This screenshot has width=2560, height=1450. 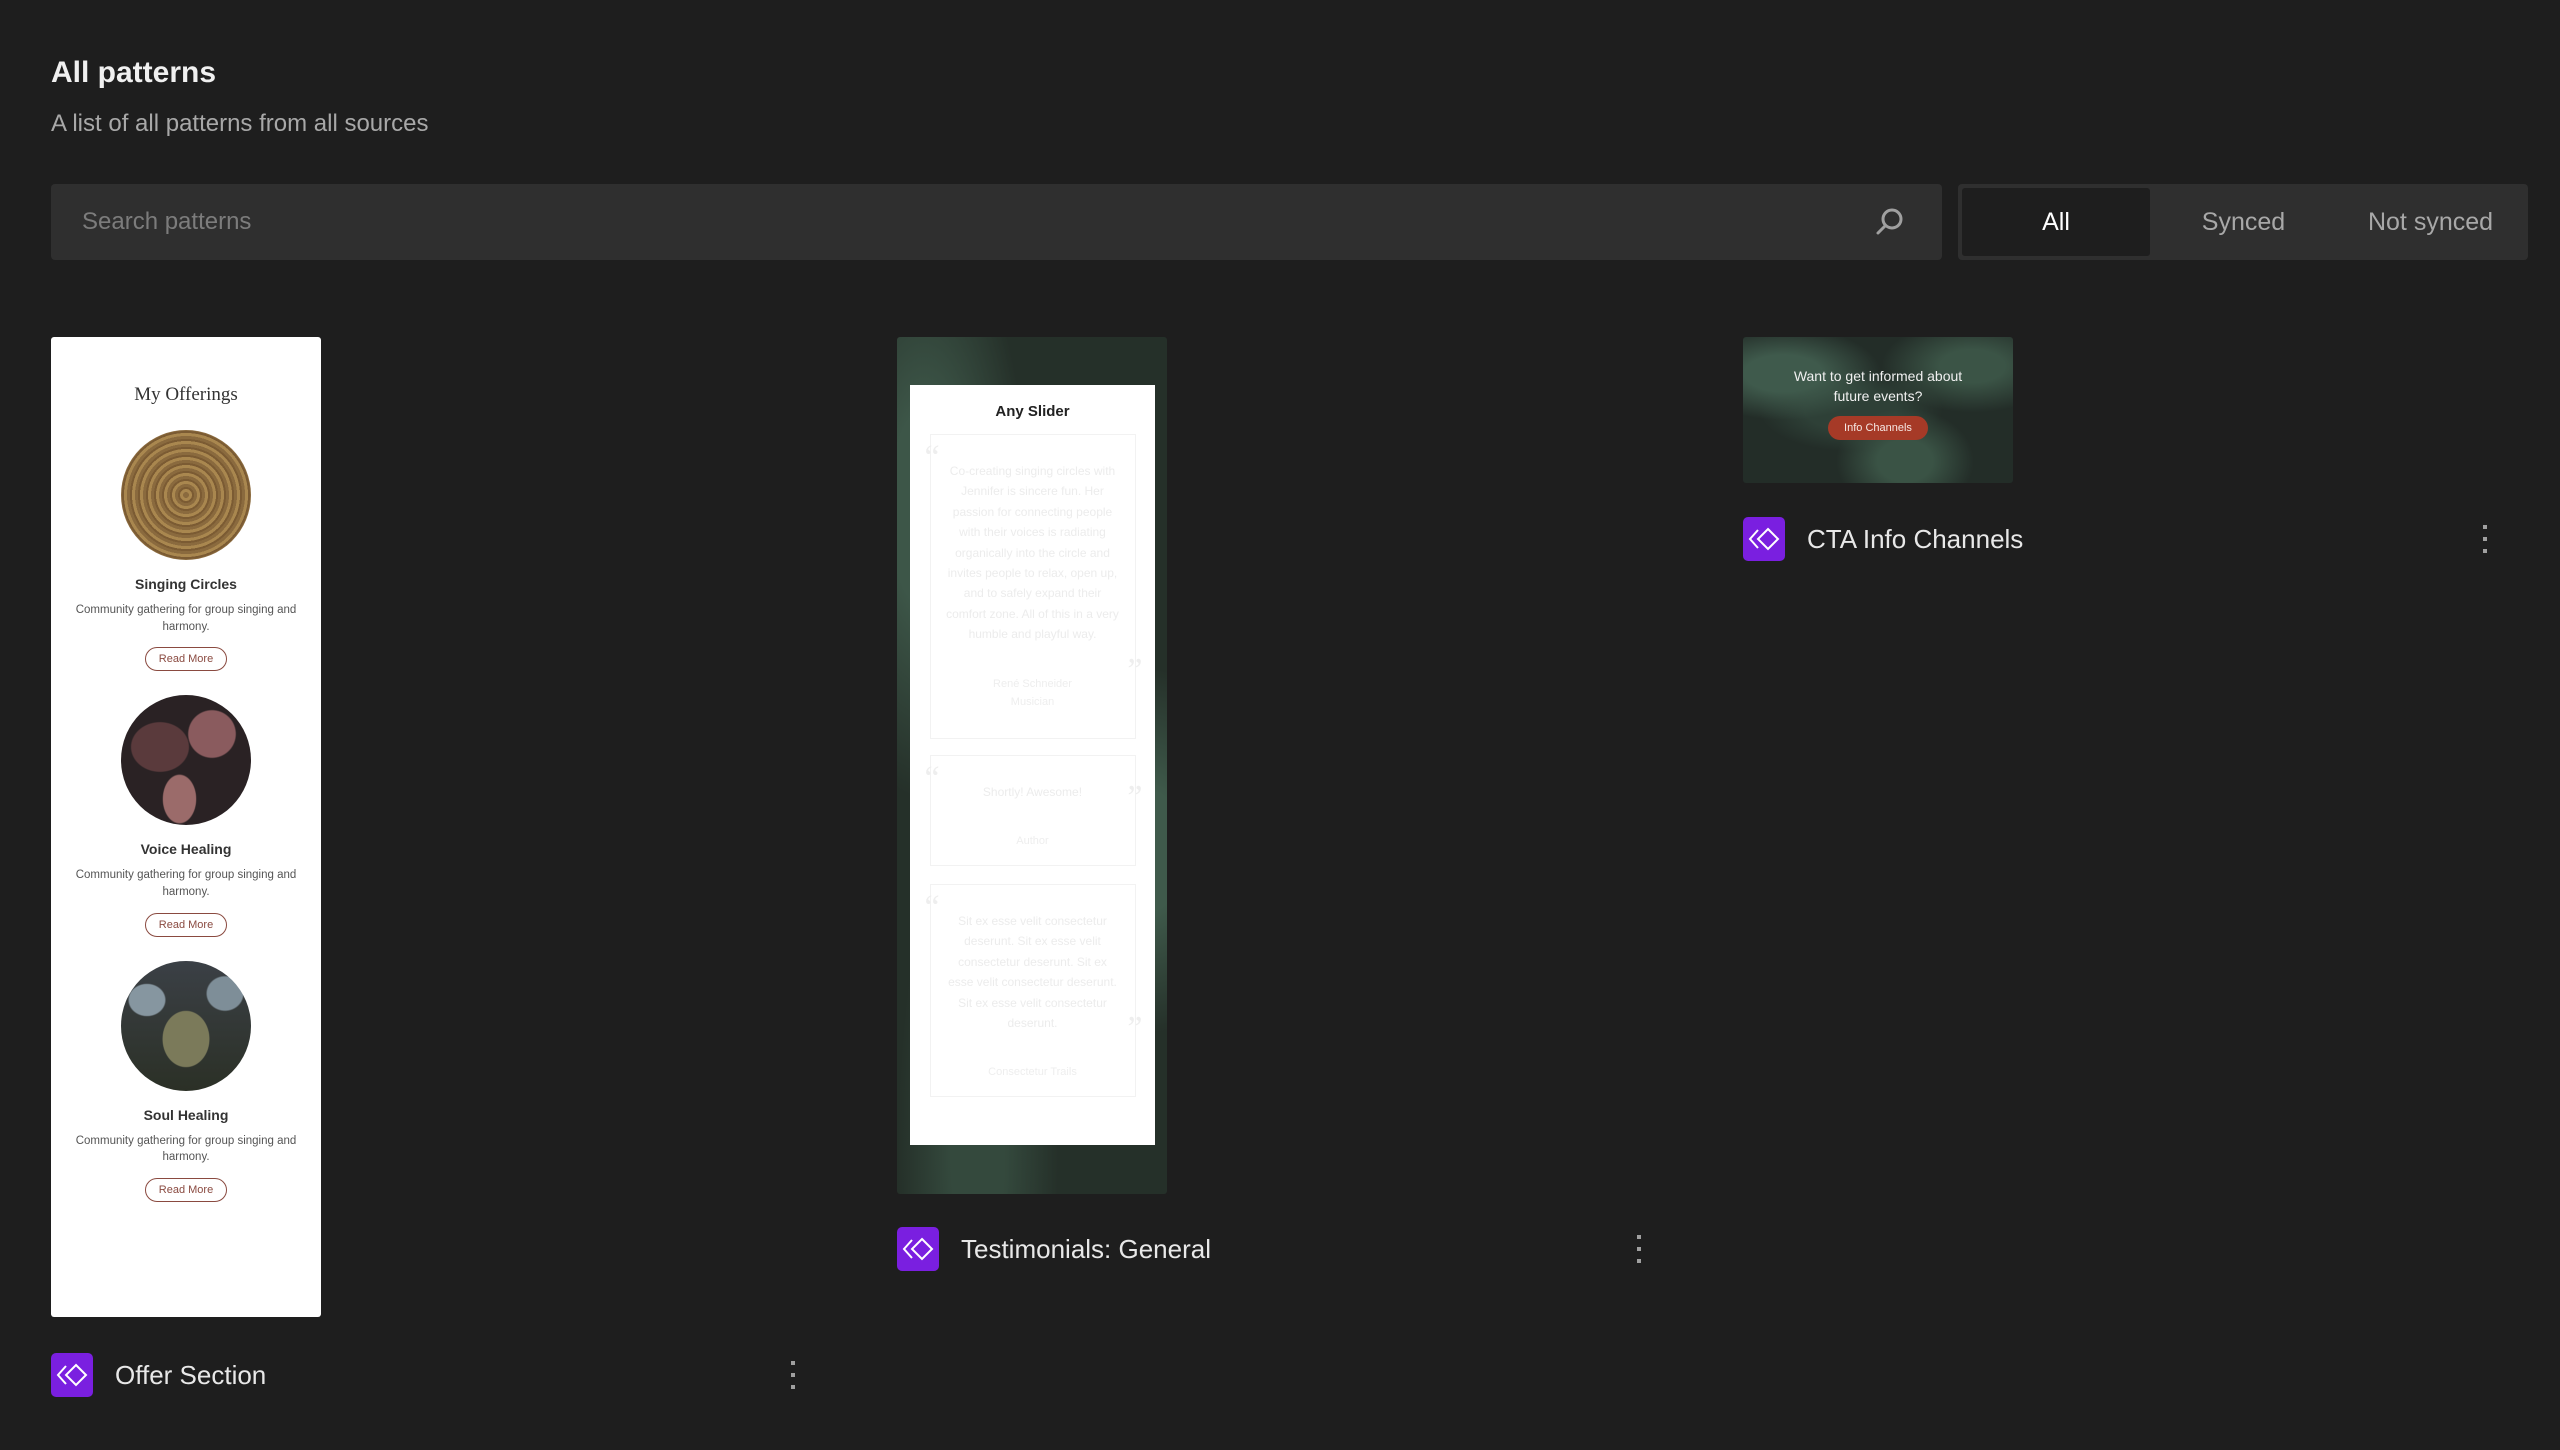 I want to click on preview-heading: Any Slider, so click(x=1032, y=411).